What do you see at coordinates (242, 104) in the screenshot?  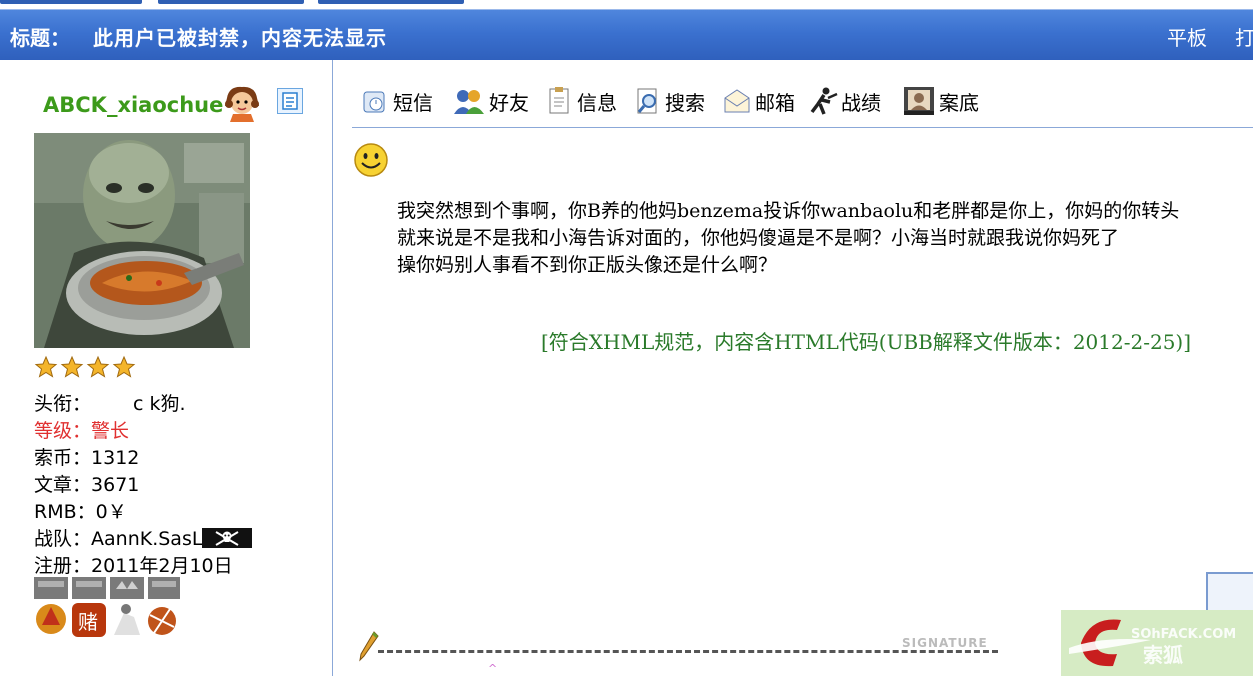 I see `face-icon` at bounding box center [242, 104].